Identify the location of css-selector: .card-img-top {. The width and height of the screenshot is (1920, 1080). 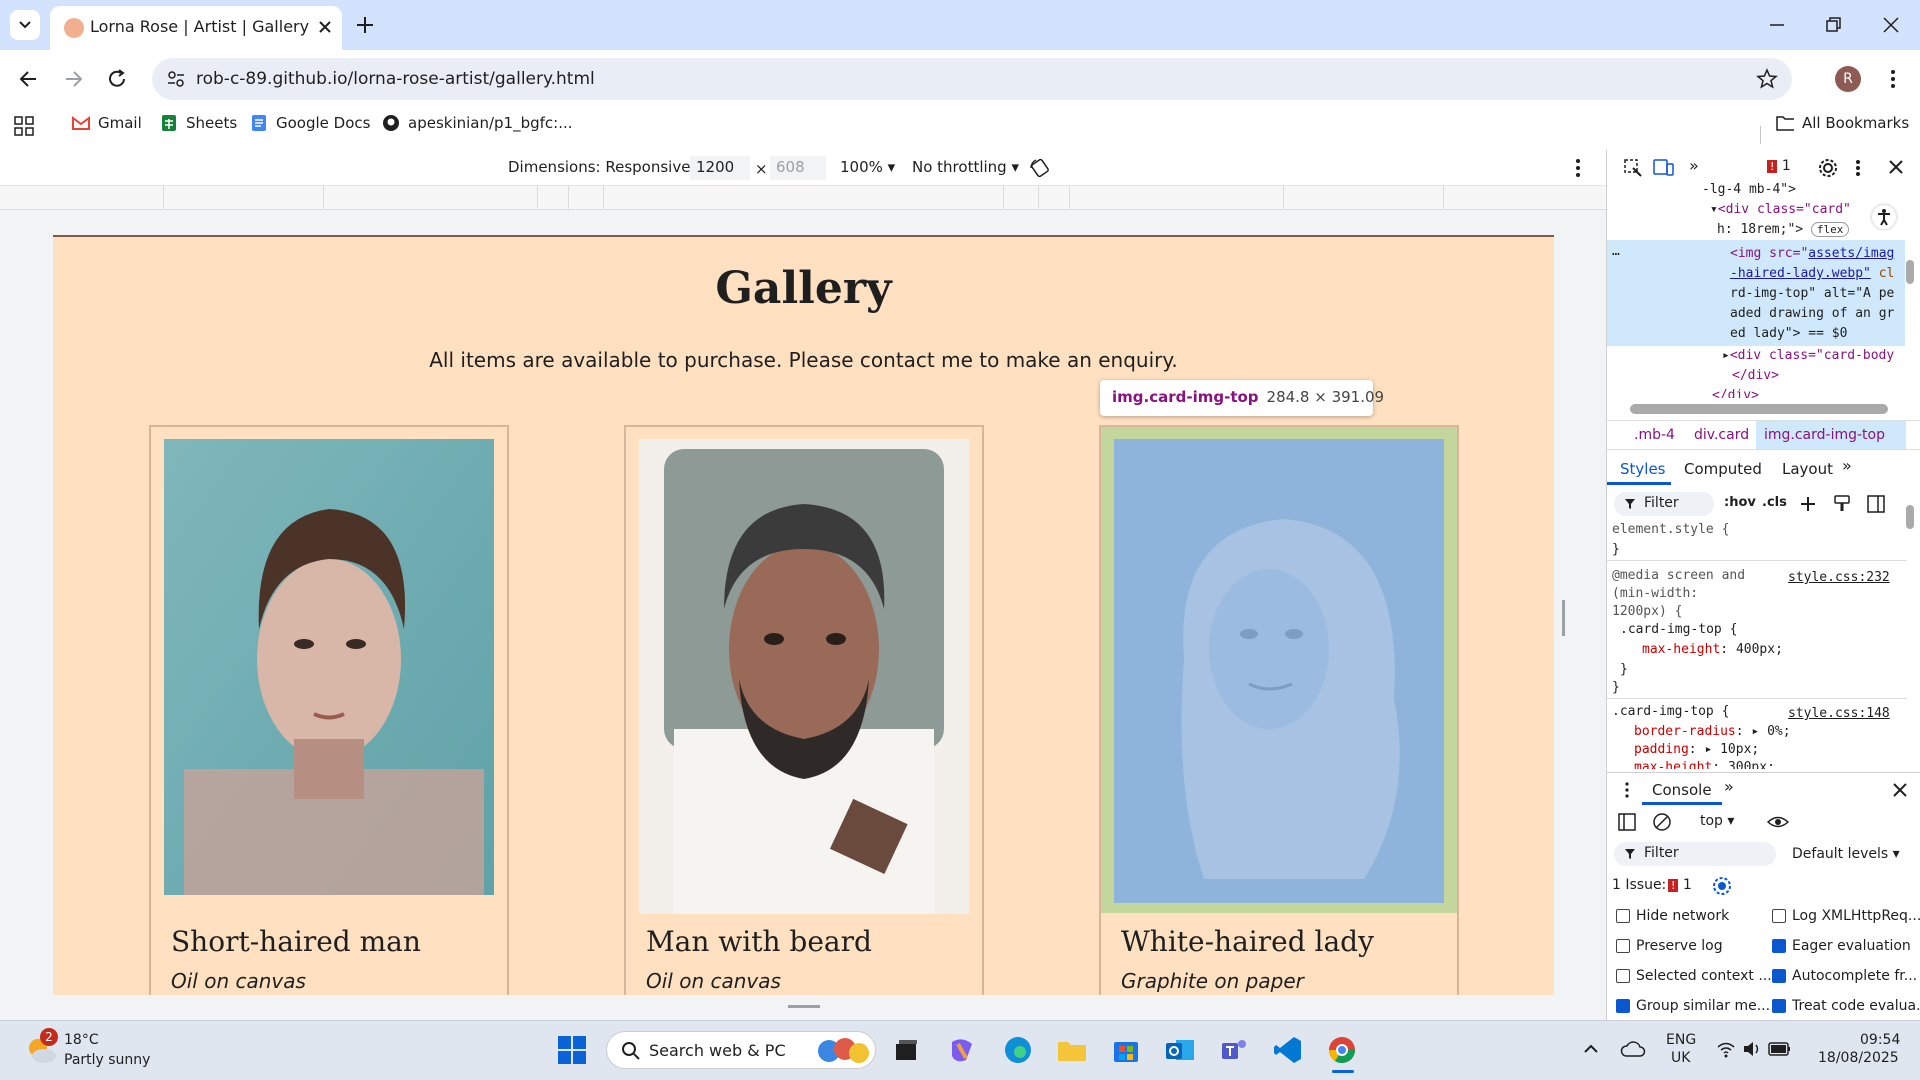
(1670, 711).